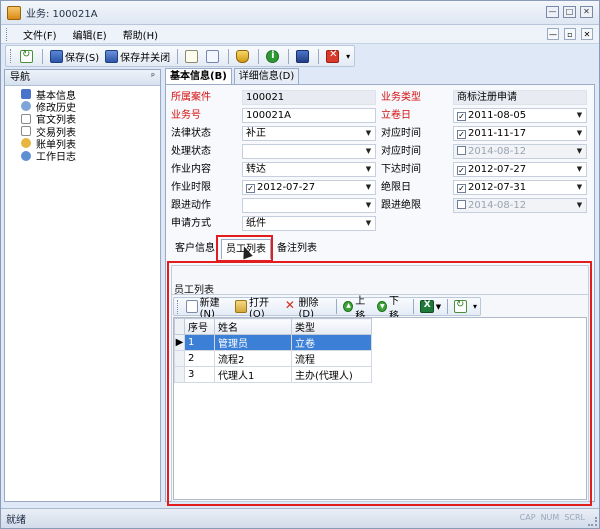 This screenshot has height=529, width=600. I want to click on menu-grip, so click(7, 34).